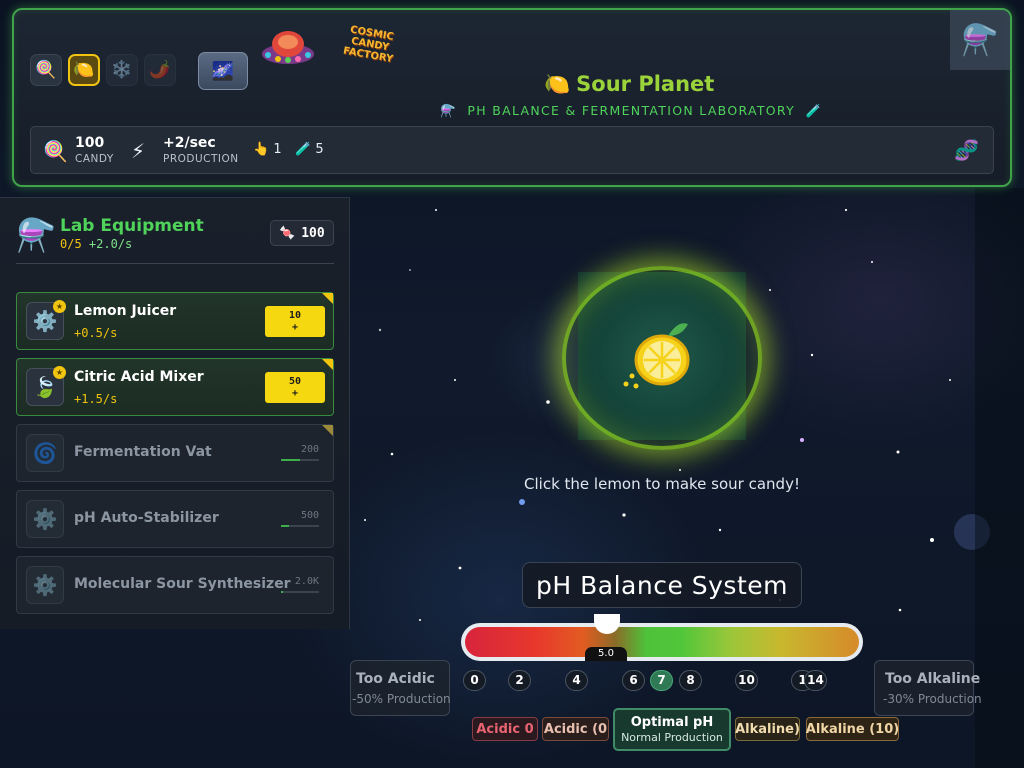 The width and height of the screenshot is (1024, 768). What do you see at coordinates (746, 680) in the screenshot?
I see `ph-tick: 10` at bounding box center [746, 680].